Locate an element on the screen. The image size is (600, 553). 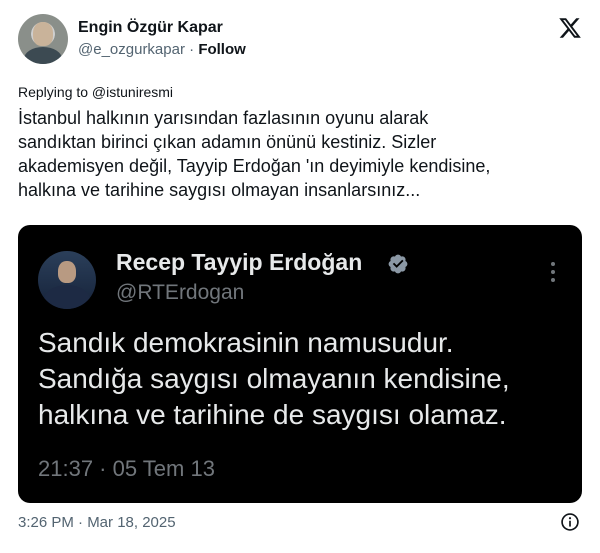
info-icon is located at coordinates (570, 522).